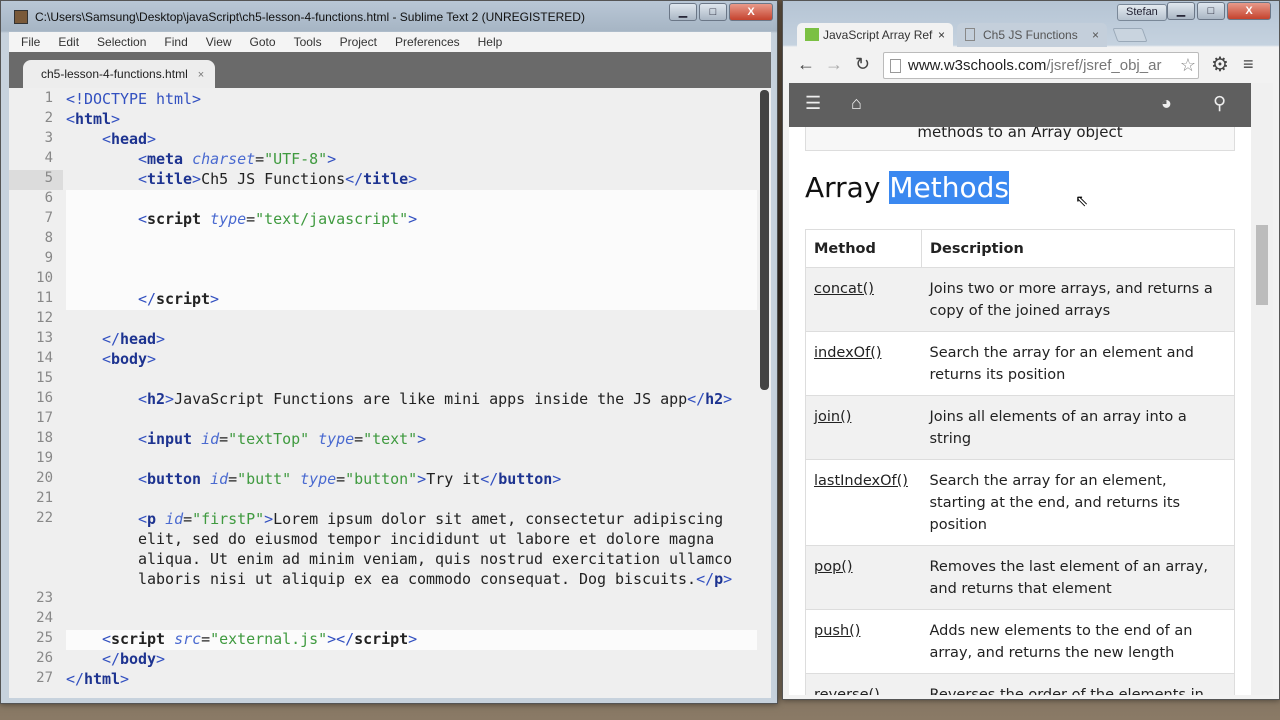  I want to click on code-line: </html>, so click(411, 680).